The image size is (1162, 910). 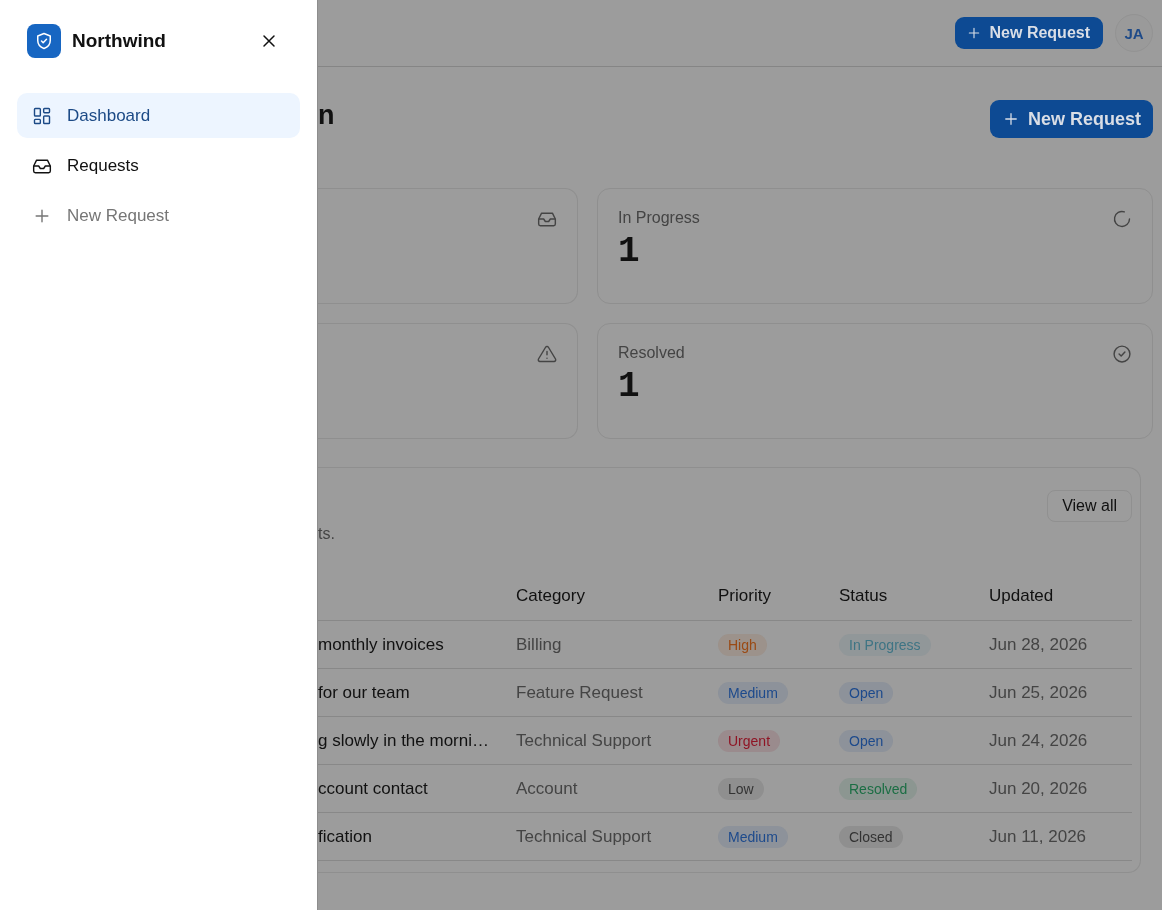 What do you see at coordinates (778, 596) in the screenshot?
I see `column-header: Priority` at bounding box center [778, 596].